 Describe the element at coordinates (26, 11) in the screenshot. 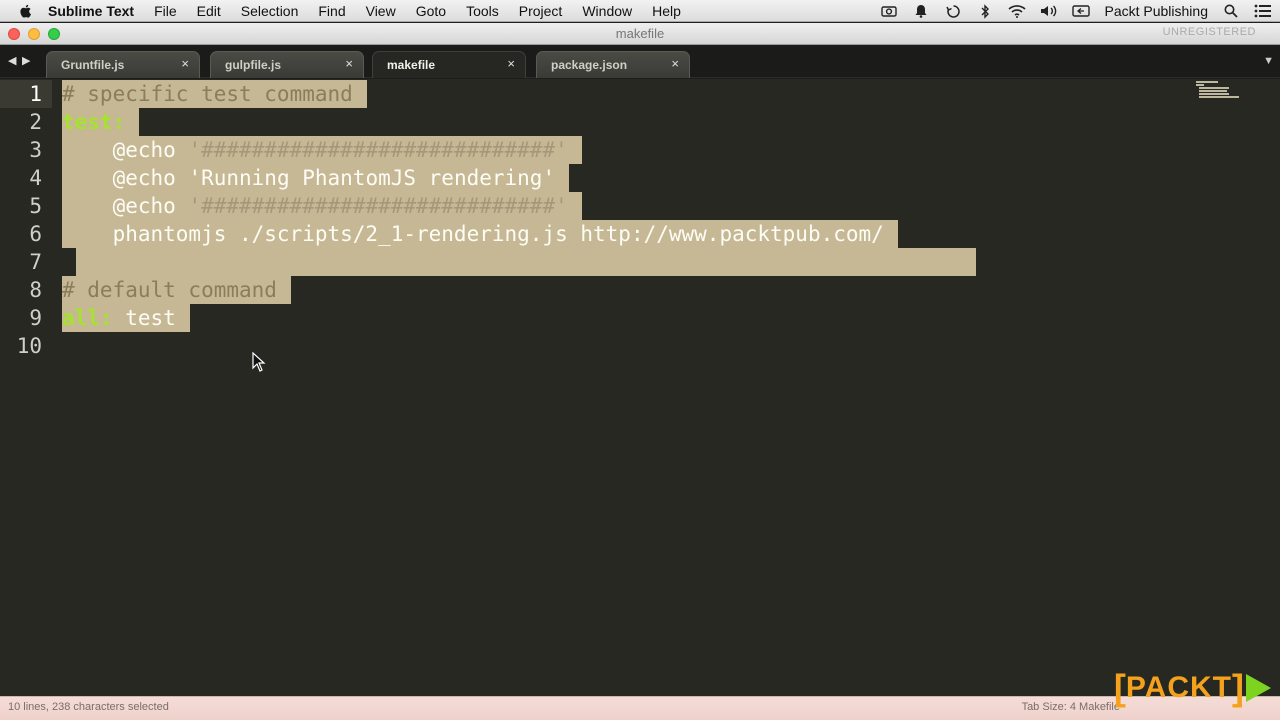

I see `apple-icon` at that location.